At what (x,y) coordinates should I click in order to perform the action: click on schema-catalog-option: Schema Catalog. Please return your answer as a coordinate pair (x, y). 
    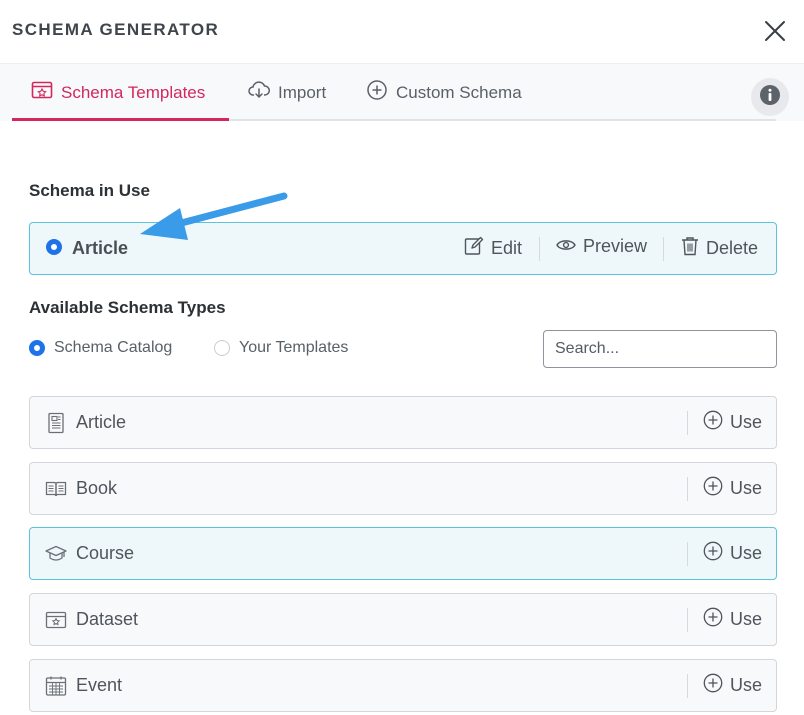
    Looking at the image, I should click on (100, 348).